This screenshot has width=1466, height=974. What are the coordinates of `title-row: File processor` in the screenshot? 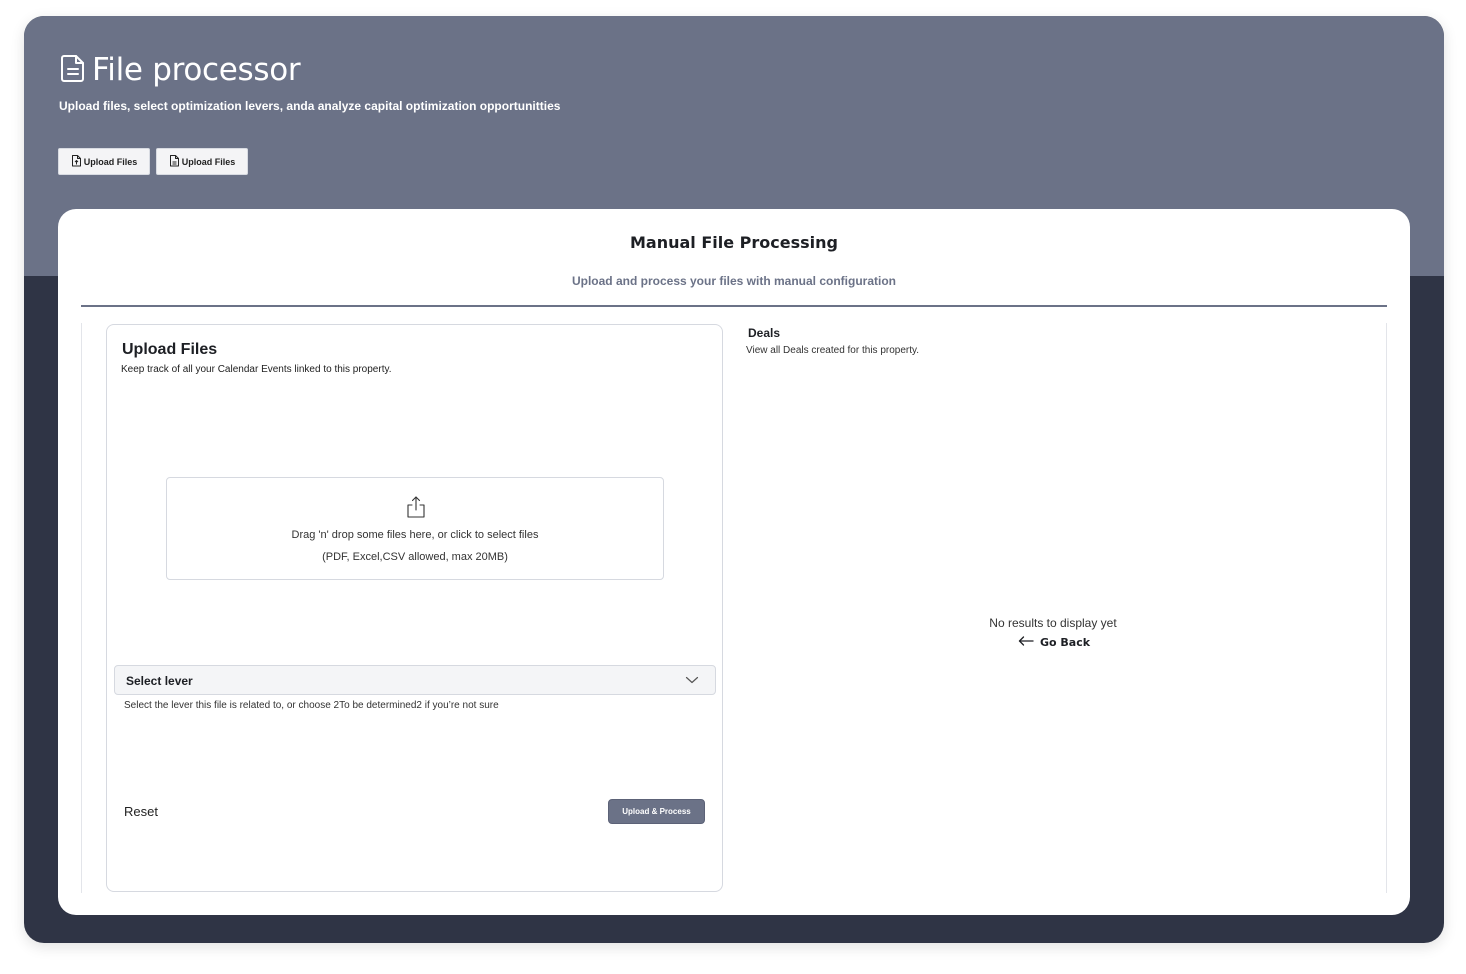 It's located at (180, 70).